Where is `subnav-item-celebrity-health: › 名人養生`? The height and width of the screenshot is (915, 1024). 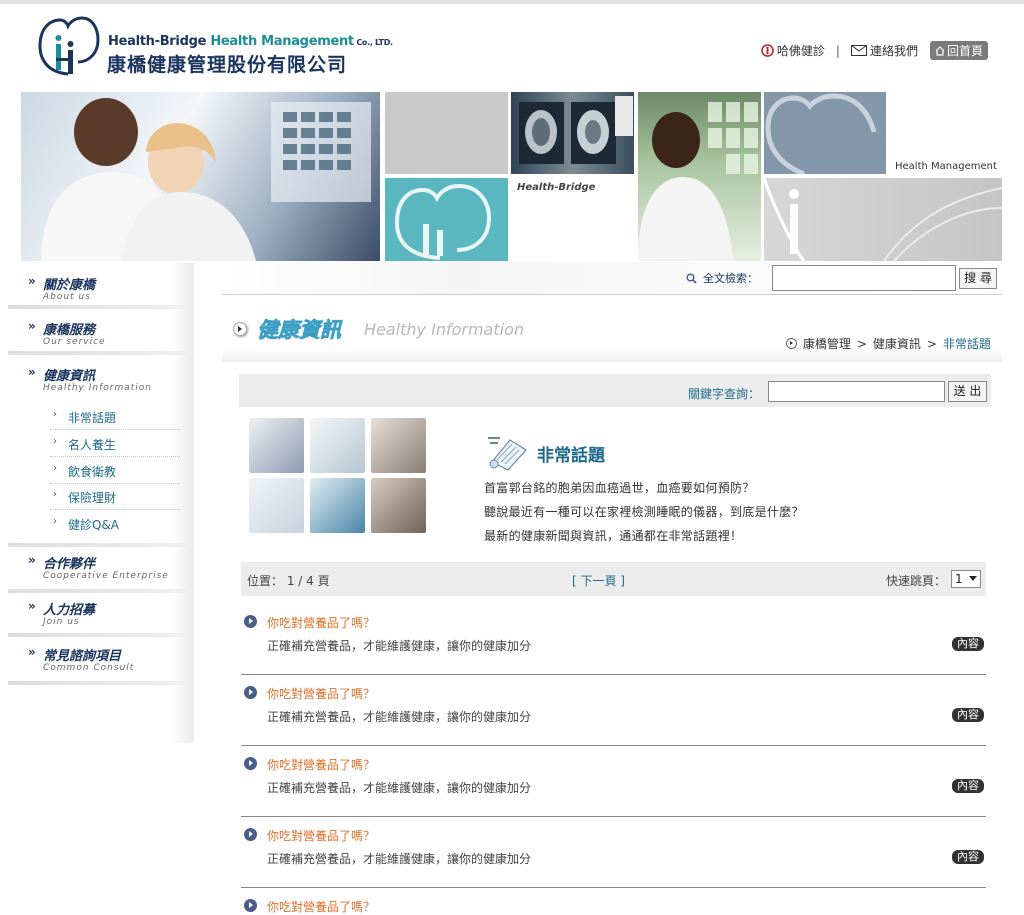
subnav-item-celebrity-health: › 名人養生 is located at coordinates (115, 443).